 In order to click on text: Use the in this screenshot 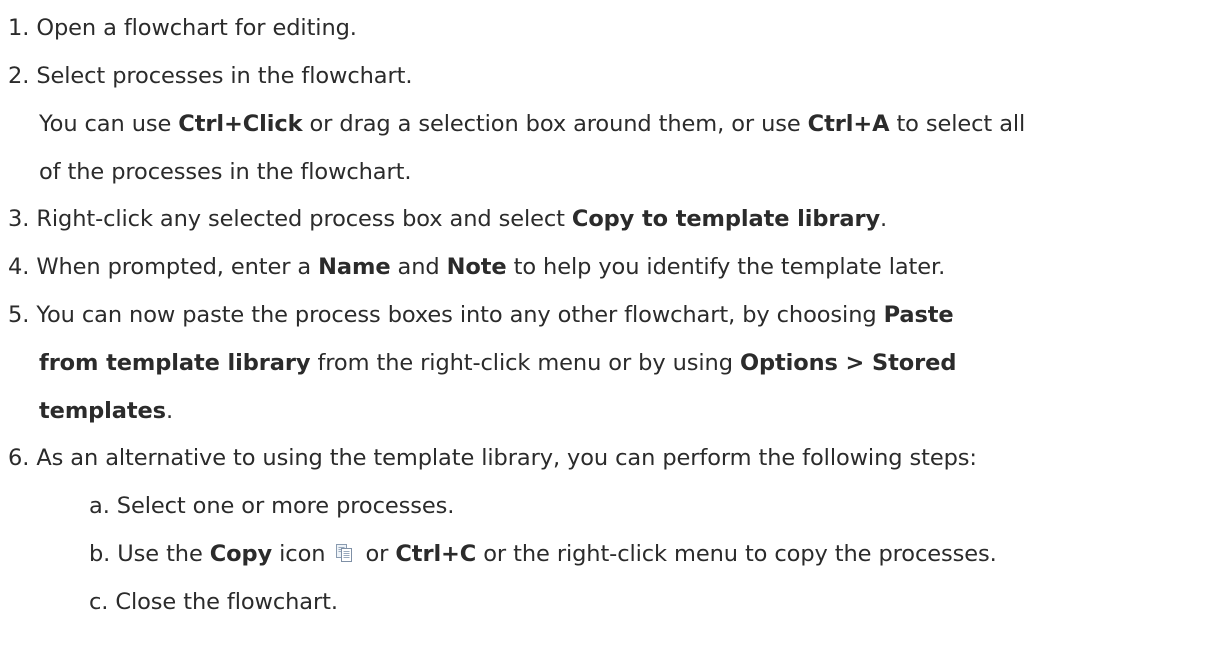, I will do `click(160, 554)`.